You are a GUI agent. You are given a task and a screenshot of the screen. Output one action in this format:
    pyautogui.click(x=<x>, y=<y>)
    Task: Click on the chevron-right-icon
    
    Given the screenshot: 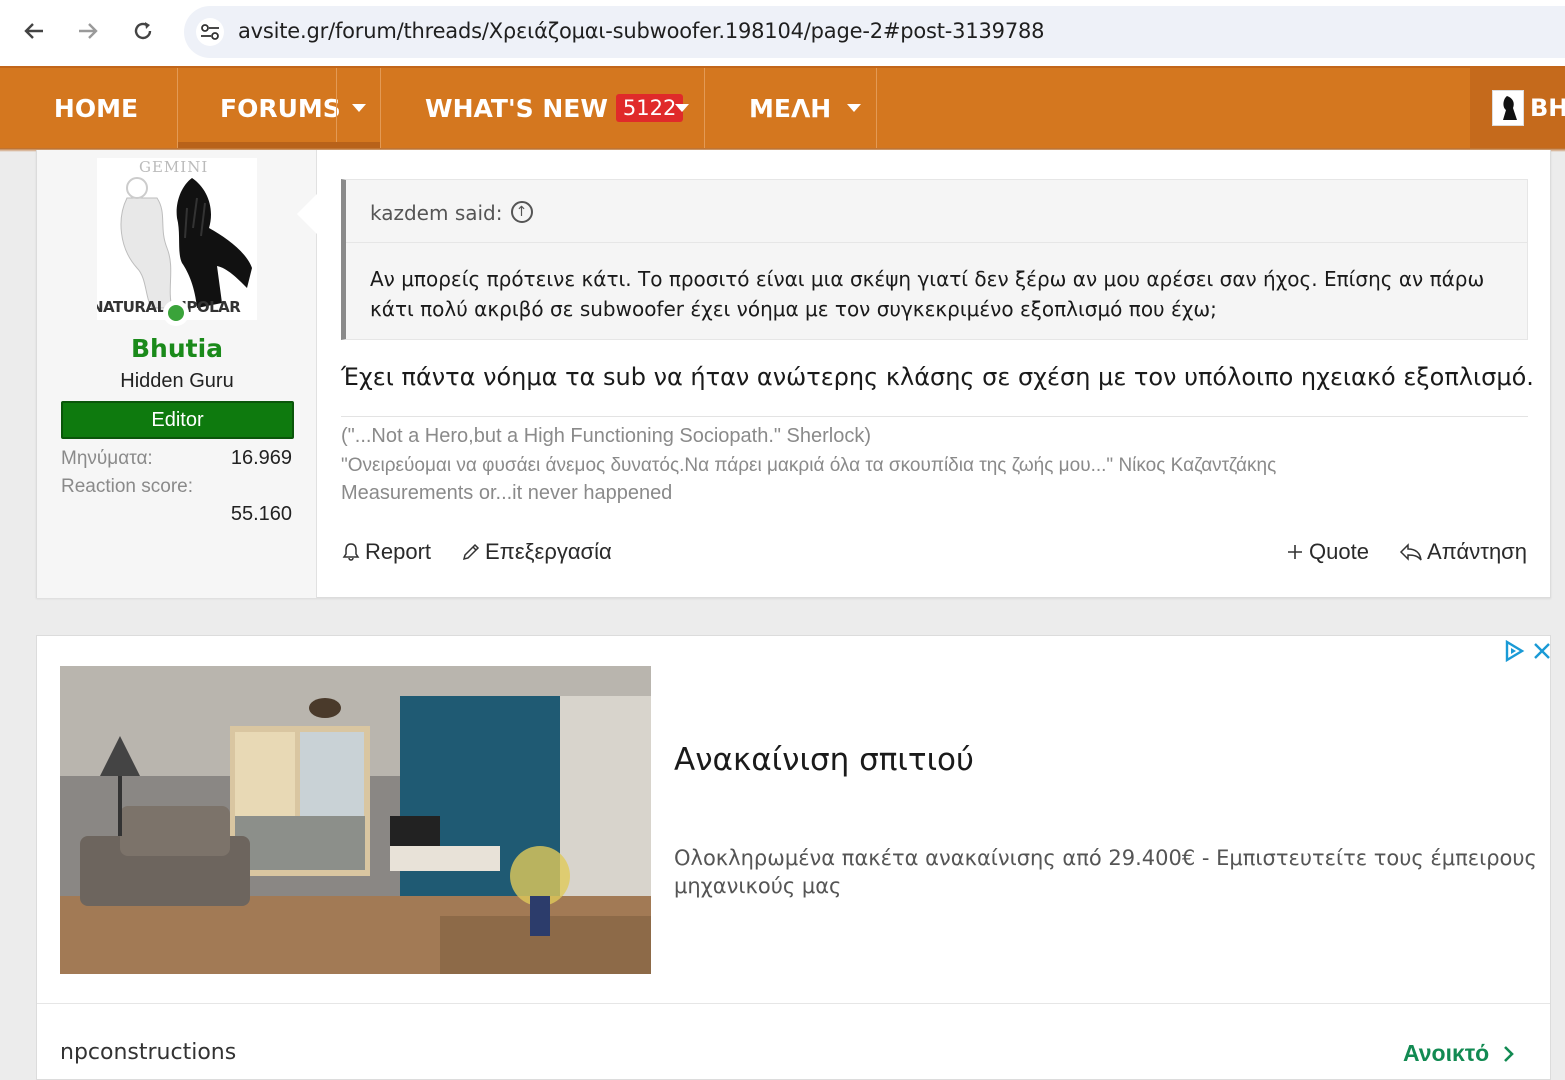 What is the action you would take?
    pyautogui.click(x=1509, y=1053)
    